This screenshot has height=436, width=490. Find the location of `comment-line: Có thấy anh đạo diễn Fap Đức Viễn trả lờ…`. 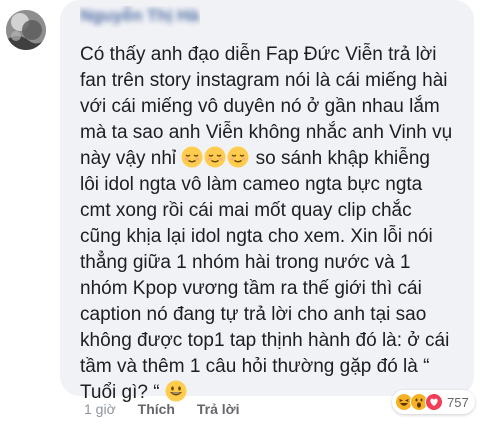

comment-line: Có thấy anh đạo diễn Fap Đức Viễn trả lờ… is located at coordinates (258, 54).